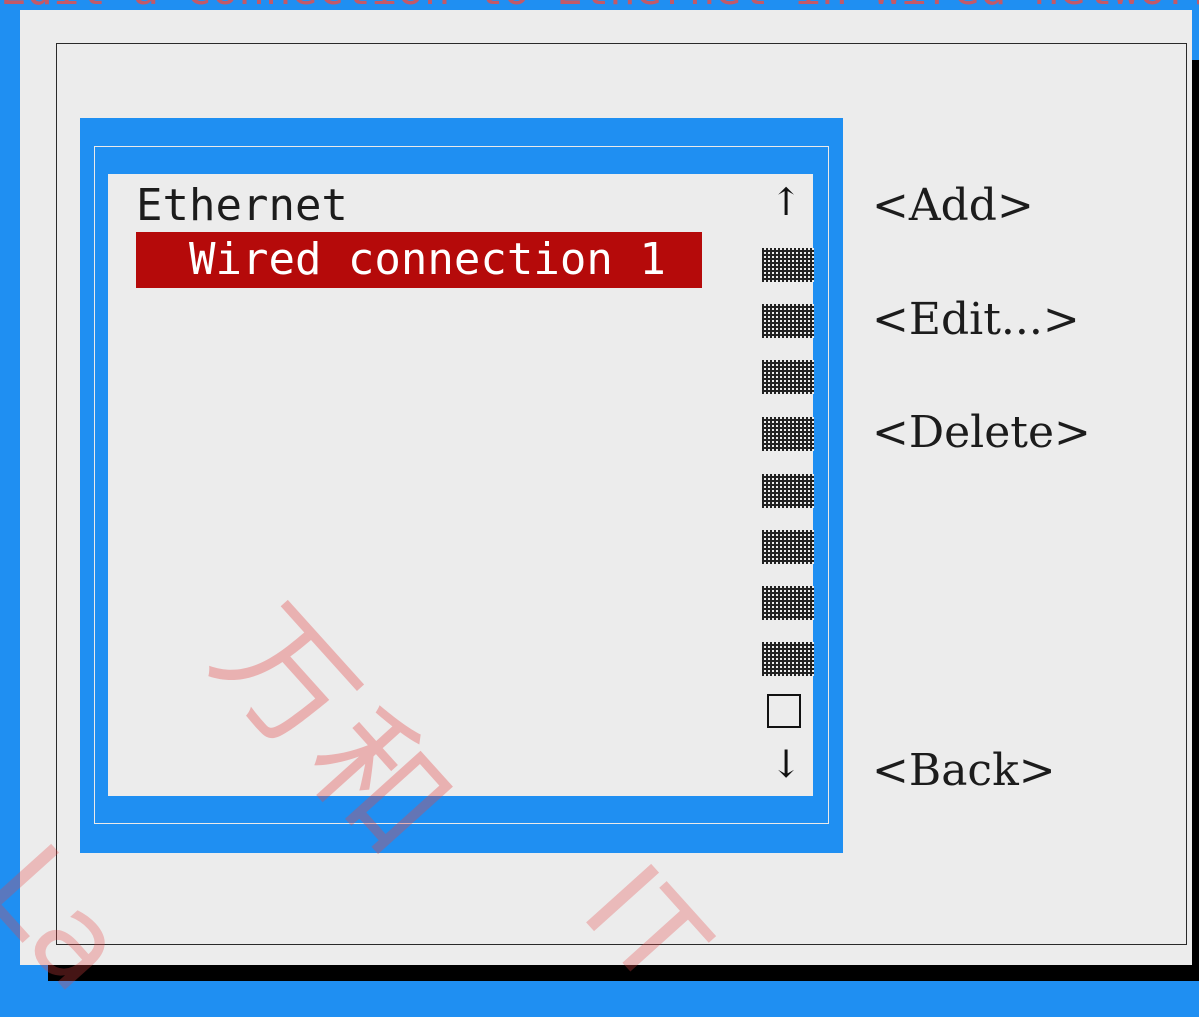 This screenshot has height=1017, width=1199. Describe the element at coordinates (953, 206) in the screenshot. I see `add-button: <Add>` at that location.